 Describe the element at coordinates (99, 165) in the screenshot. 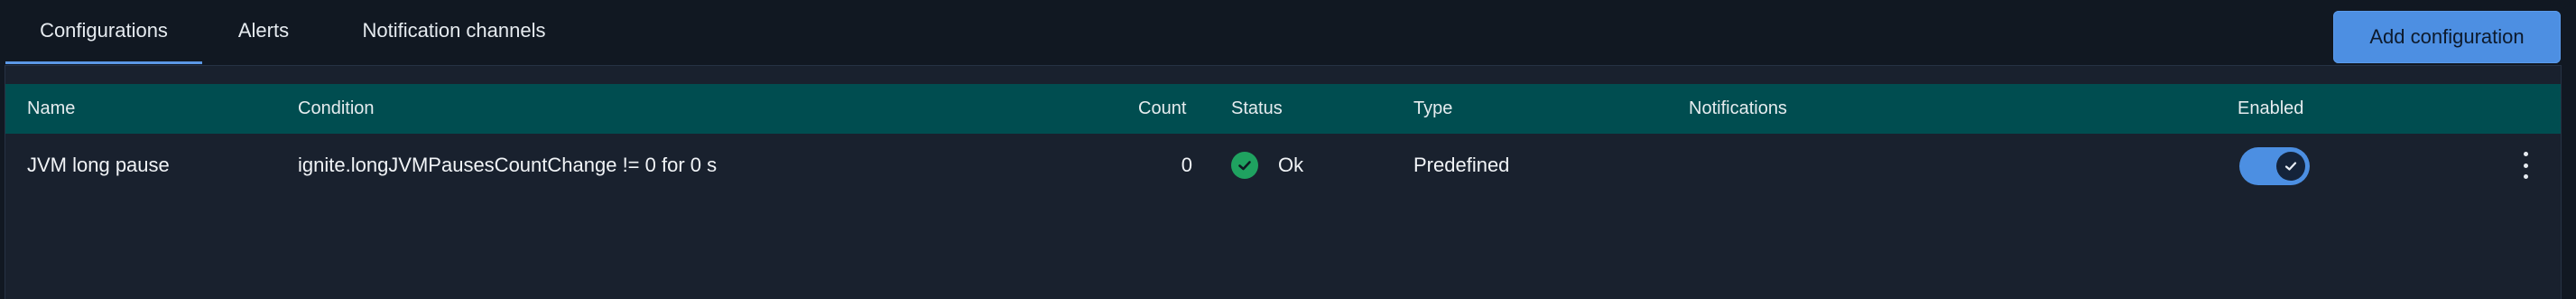

I see `cell-name: JVM long pause` at that location.